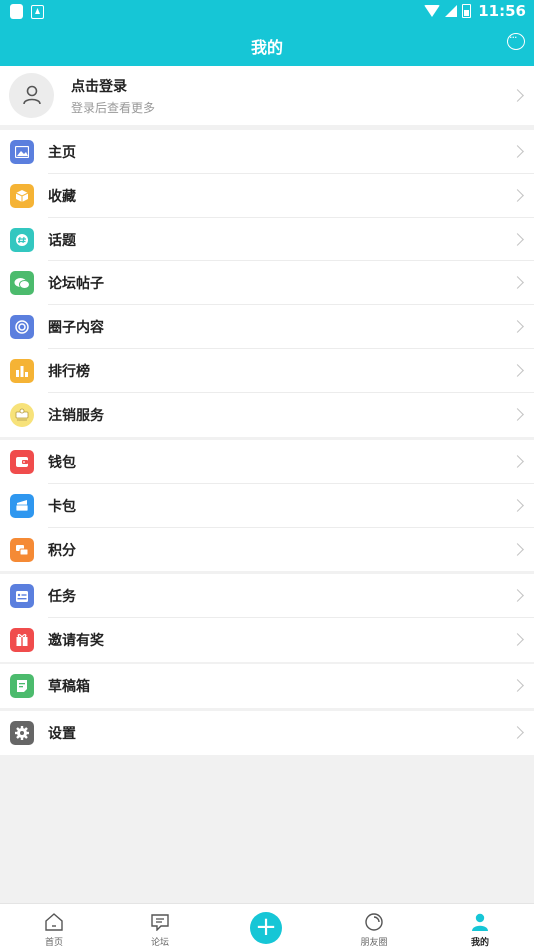  Describe the element at coordinates (267, 550) in the screenshot. I see `menu-item-points: 积分` at that location.